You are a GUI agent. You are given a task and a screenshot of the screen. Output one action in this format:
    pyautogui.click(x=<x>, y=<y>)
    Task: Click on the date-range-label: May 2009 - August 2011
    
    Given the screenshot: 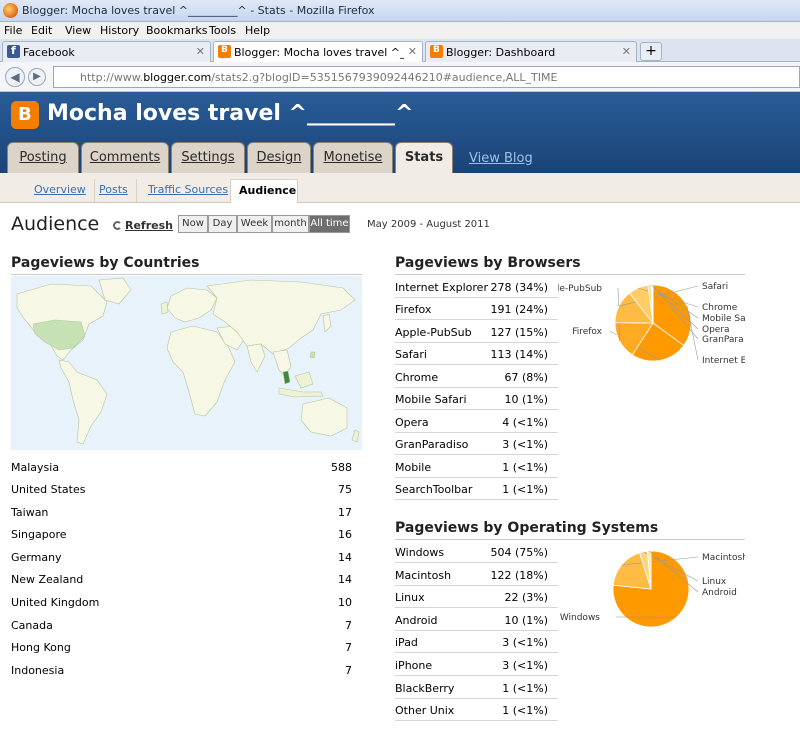 What is the action you would take?
    pyautogui.click(x=428, y=224)
    